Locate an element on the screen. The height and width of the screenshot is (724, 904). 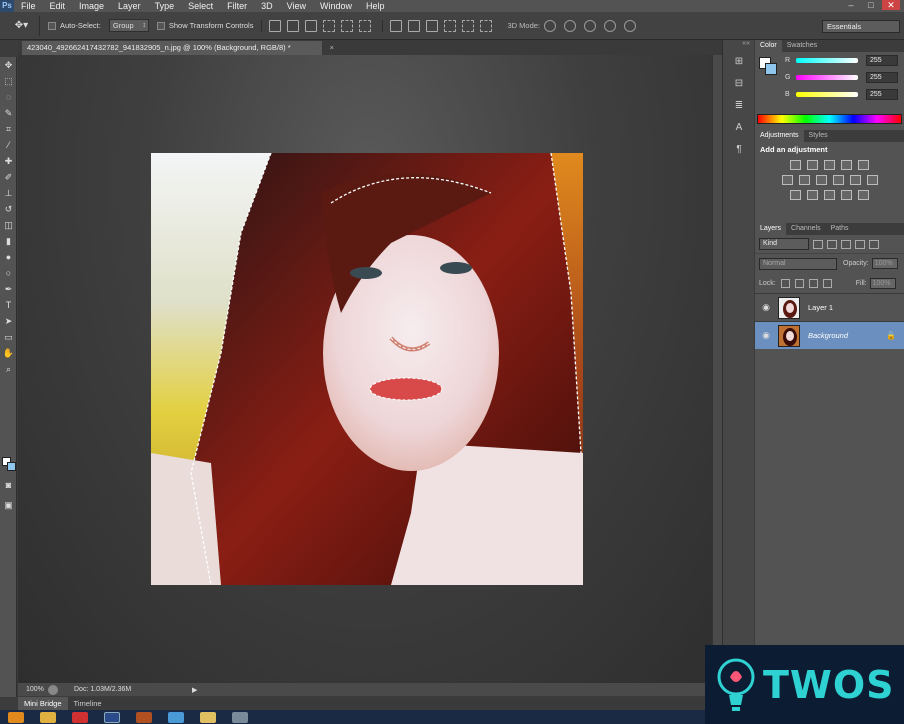
collapse-dock-icon: «« is located at coordinates (738, 44).